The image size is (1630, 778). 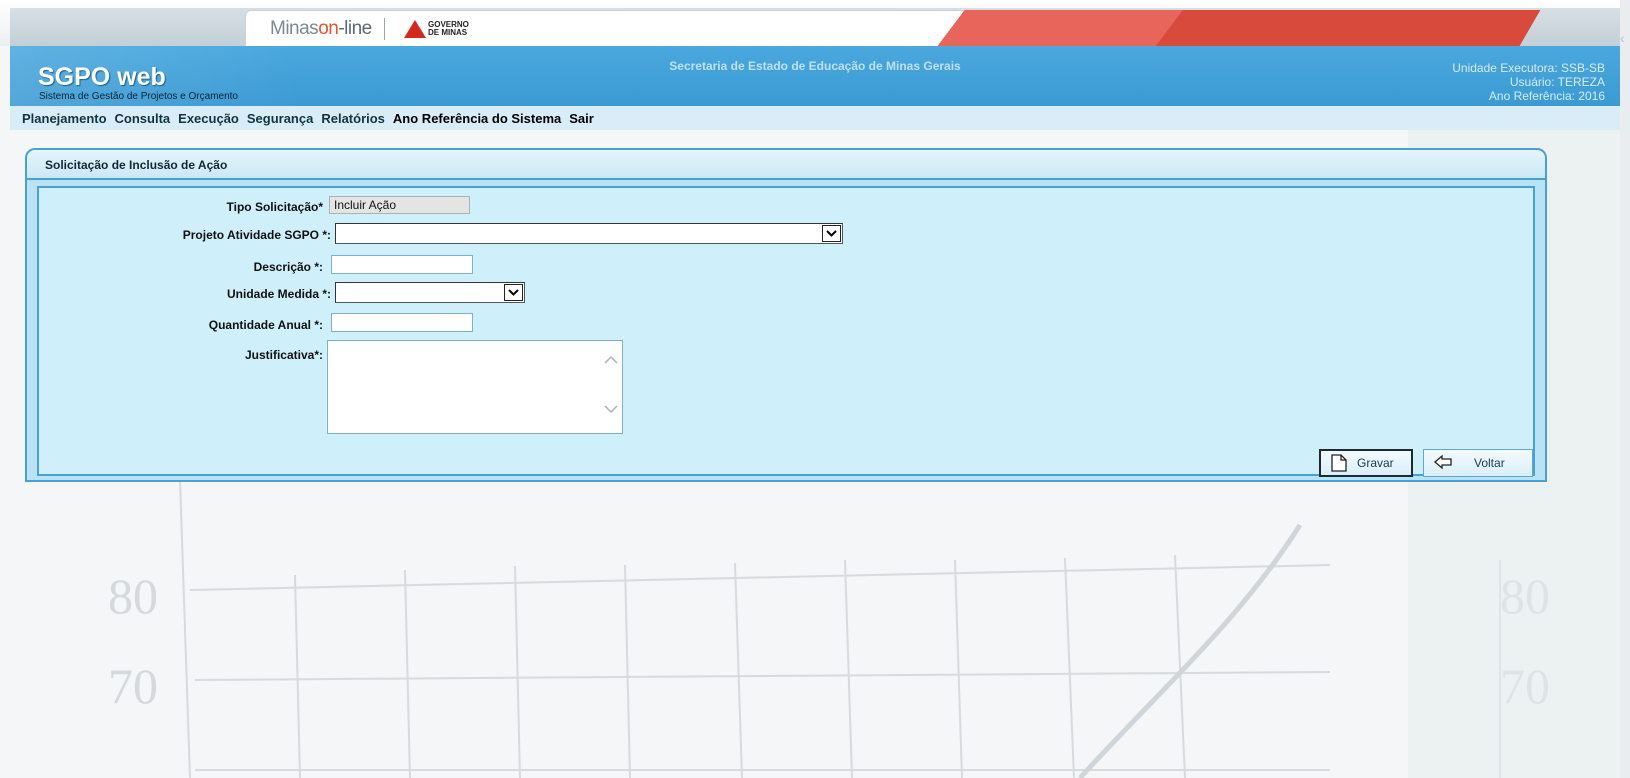 What do you see at coordinates (611, 362) in the screenshot?
I see `scroll-up-icon` at bounding box center [611, 362].